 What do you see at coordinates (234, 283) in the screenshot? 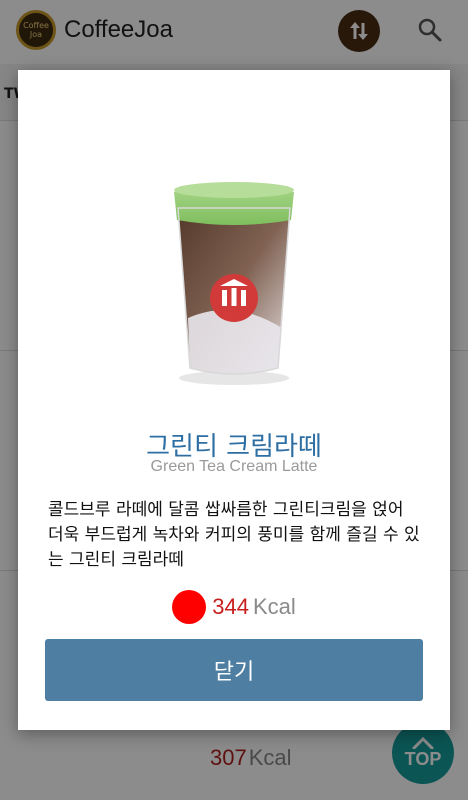
I see `drink-image` at bounding box center [234, 283].